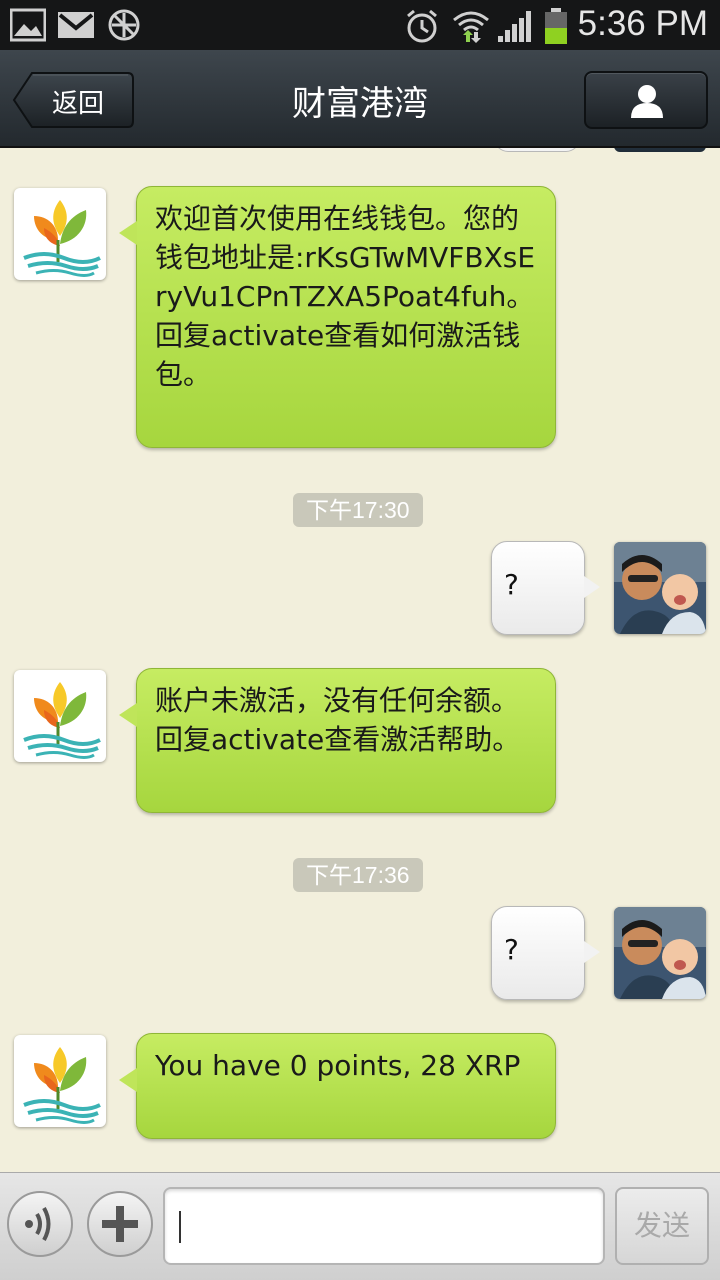  What do you see at coordinates (360, 104) in the screenshot?
I see `page-title: 财富港湾` at bounding box center [360, 104].